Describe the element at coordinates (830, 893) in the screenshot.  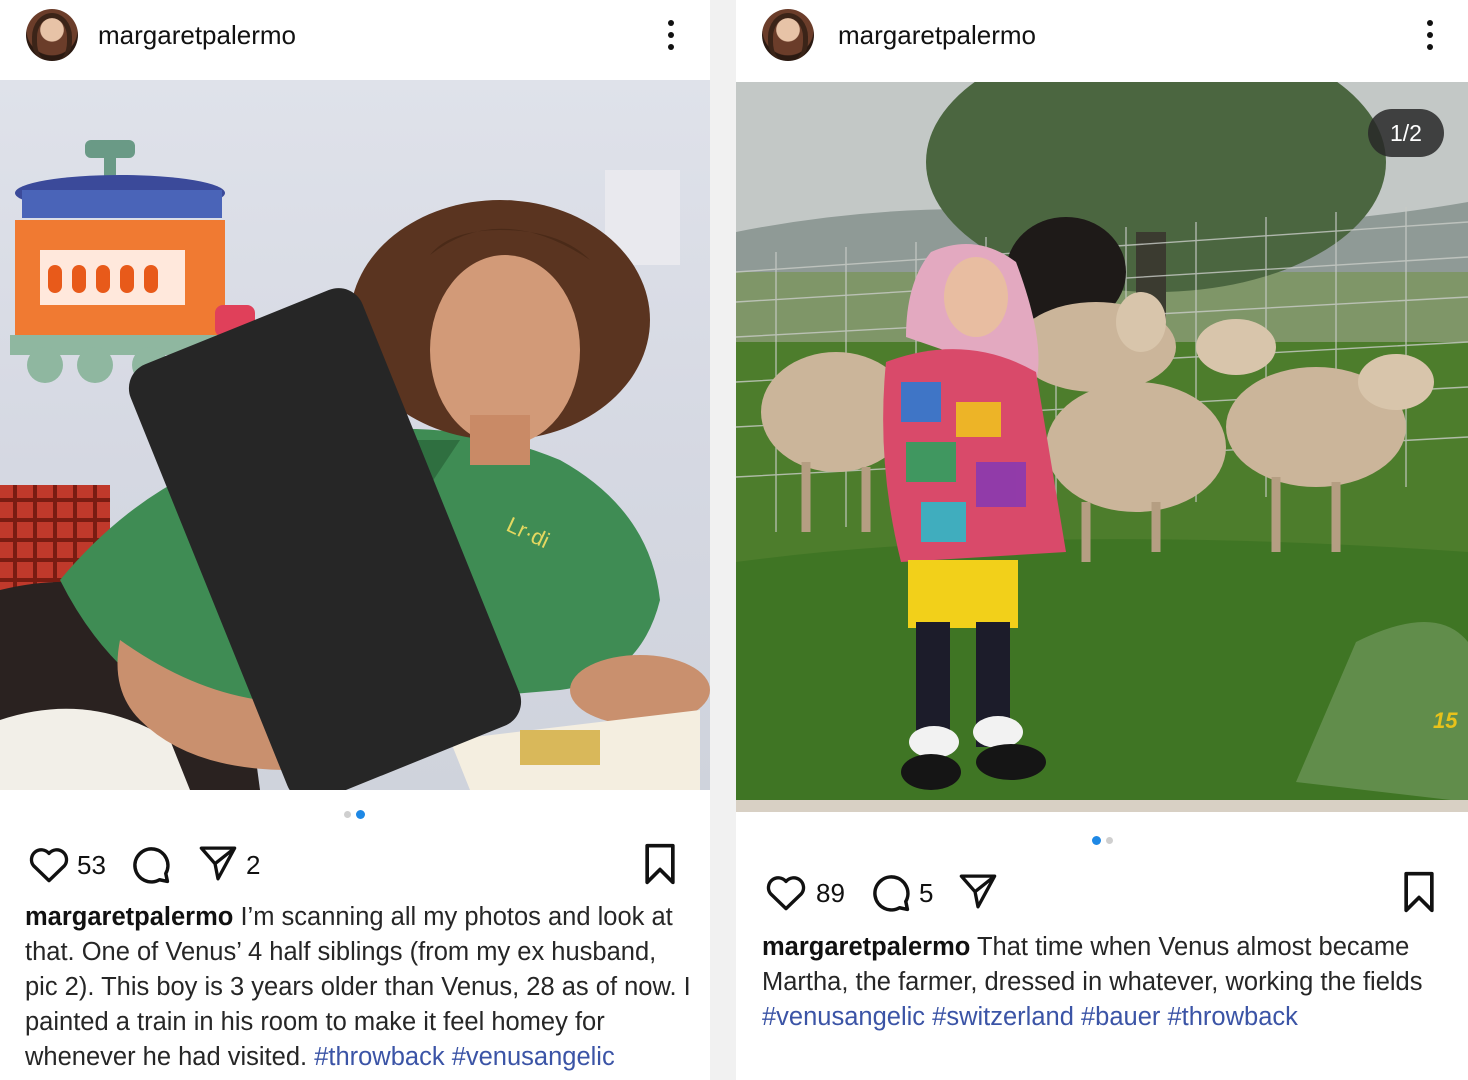
I see `like-count: 89` at that location.